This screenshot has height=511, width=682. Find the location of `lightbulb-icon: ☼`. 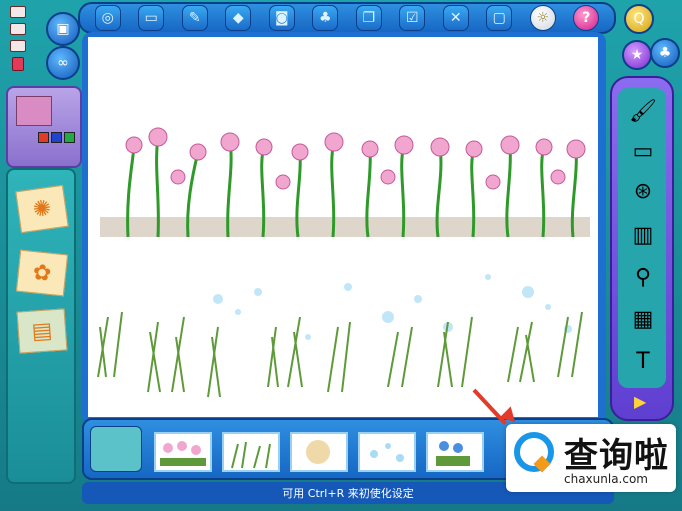

lightbulb-icon: ☼ is located at coordinates (542, 18).